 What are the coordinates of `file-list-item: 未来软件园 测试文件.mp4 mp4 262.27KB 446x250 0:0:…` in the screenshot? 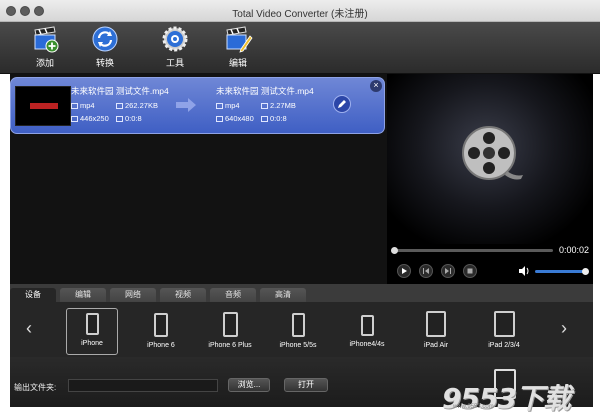 It's located at (197, 105).